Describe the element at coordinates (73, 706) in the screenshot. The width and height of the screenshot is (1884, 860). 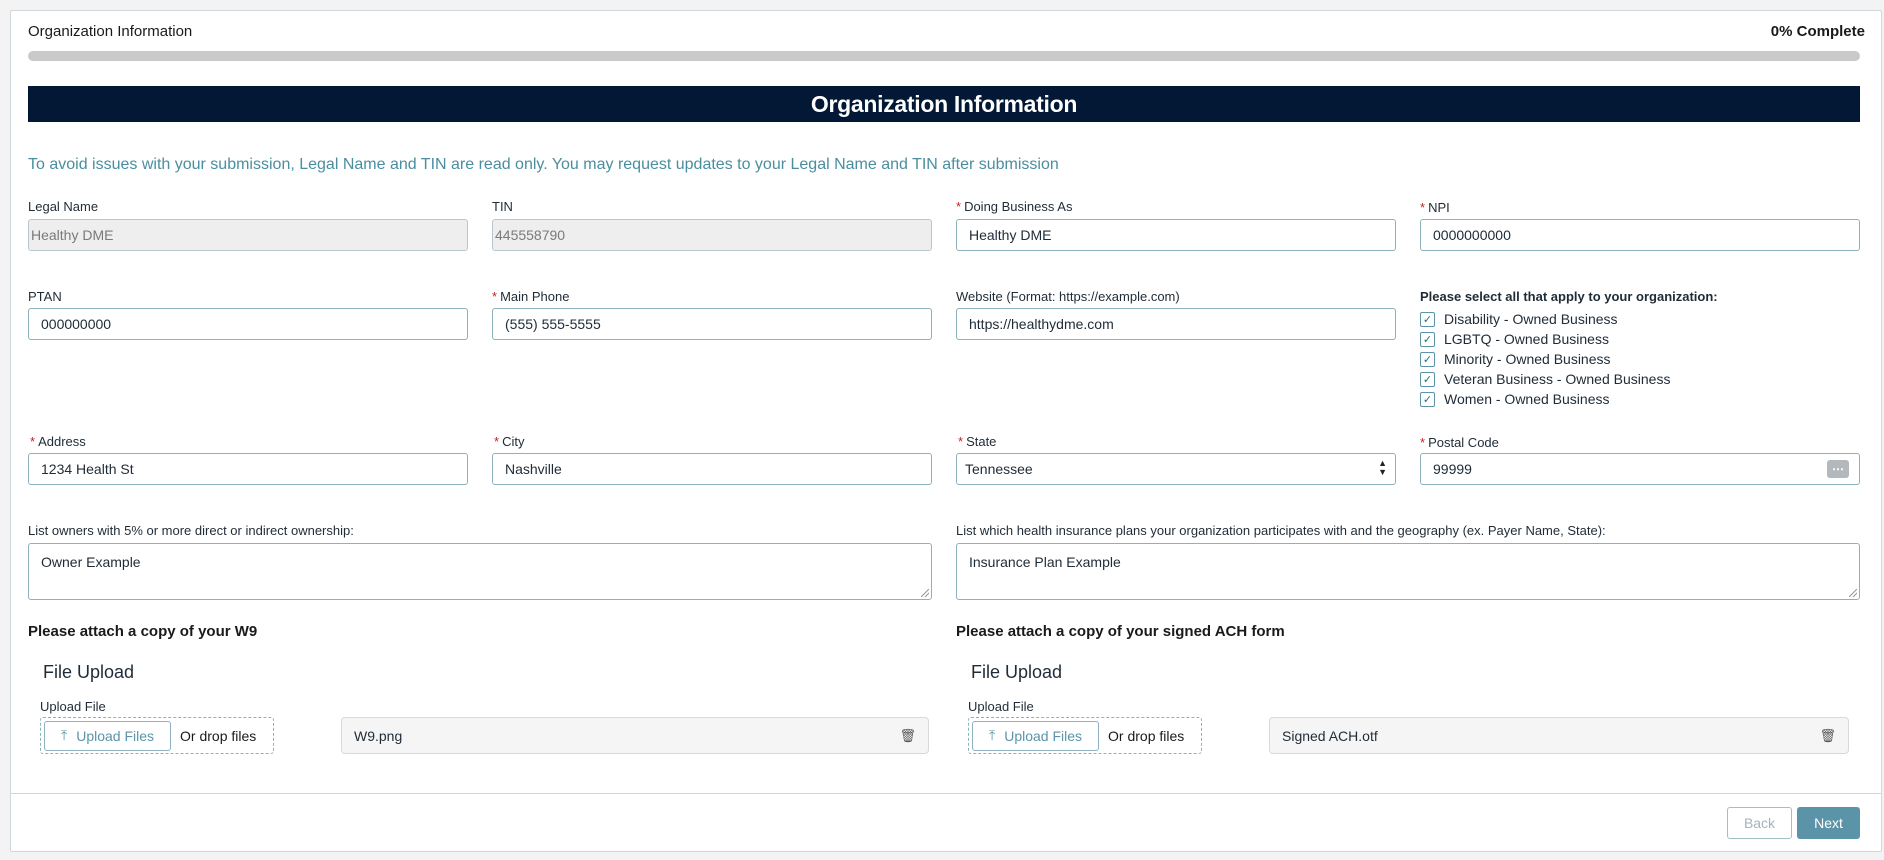
I see `w9-upload-file-label: Upload File` at that location.